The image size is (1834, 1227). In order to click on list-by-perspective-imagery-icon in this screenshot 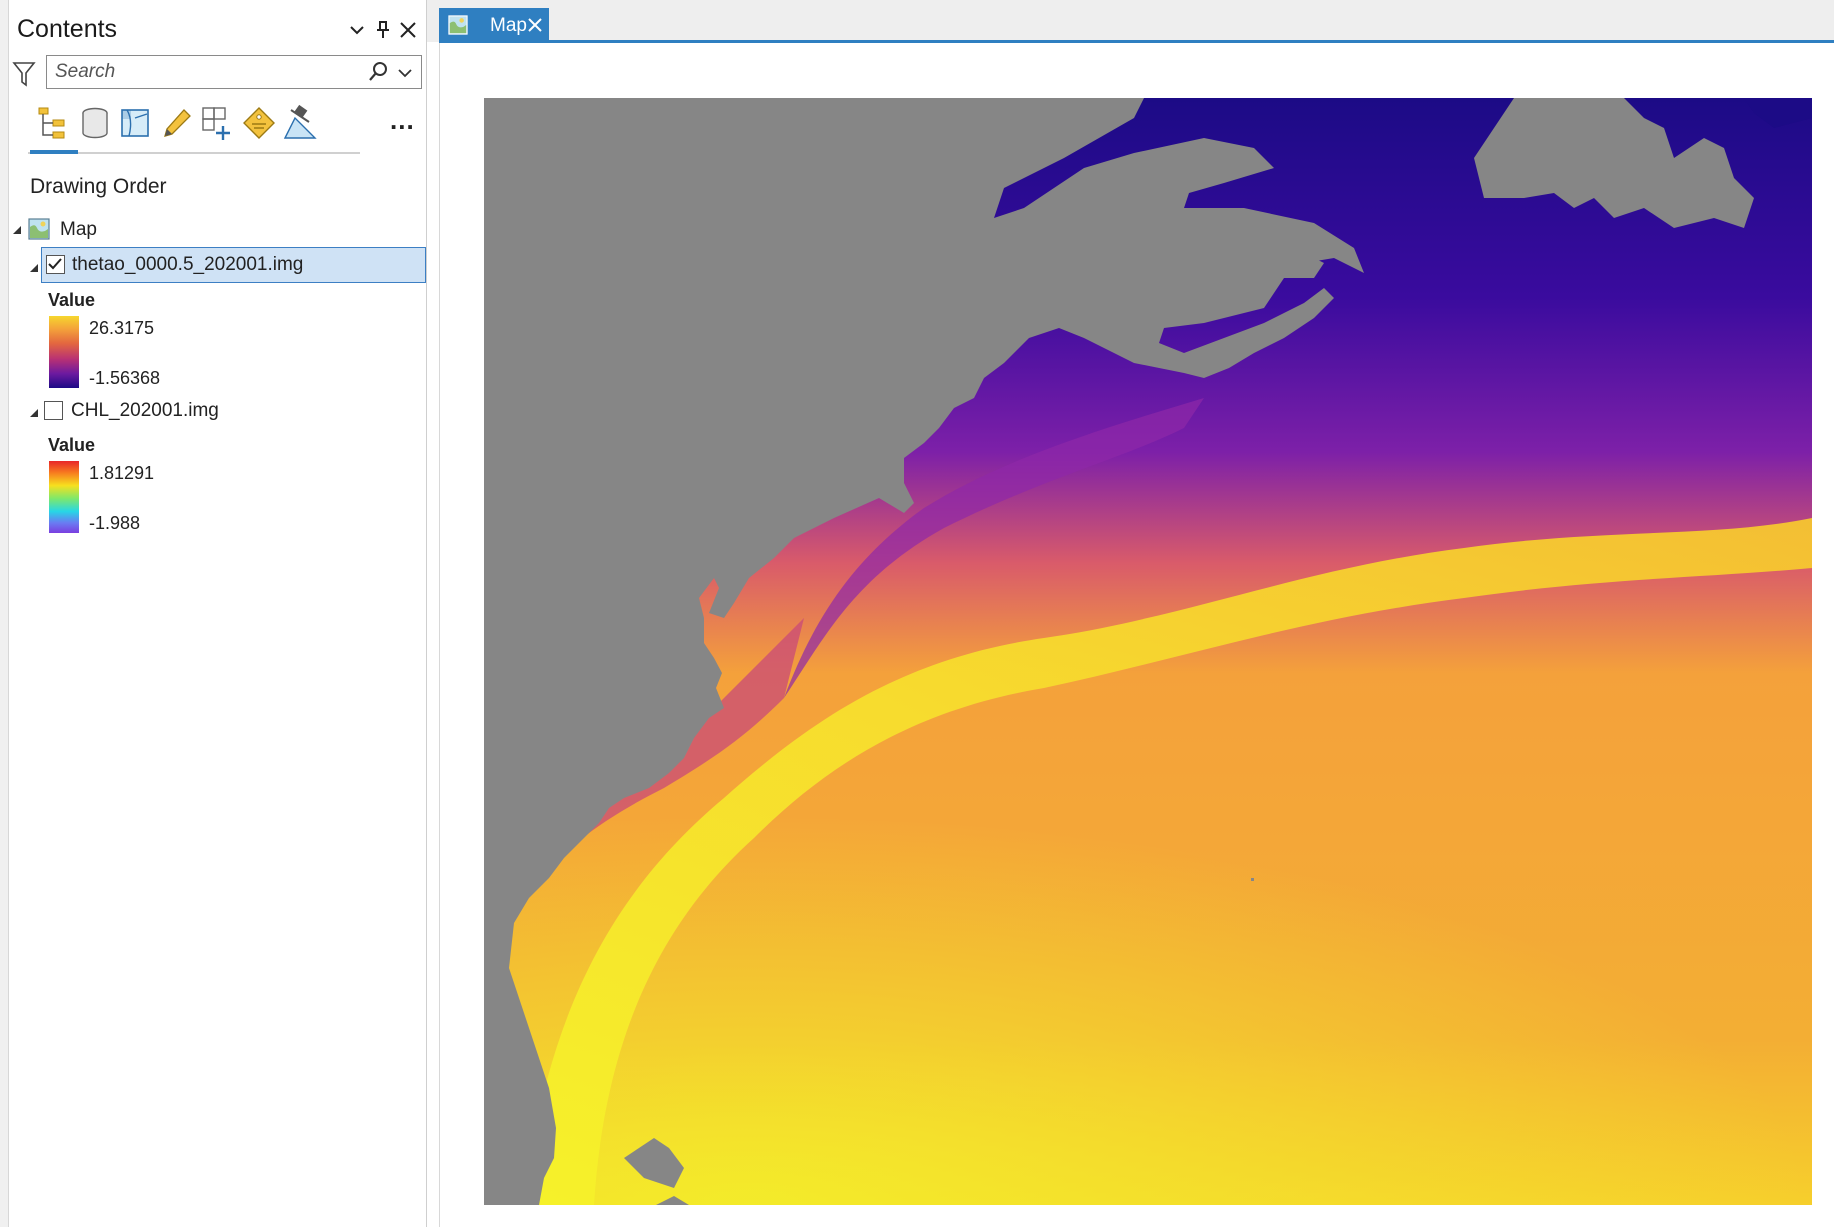, I will do `click(300, 123)`.